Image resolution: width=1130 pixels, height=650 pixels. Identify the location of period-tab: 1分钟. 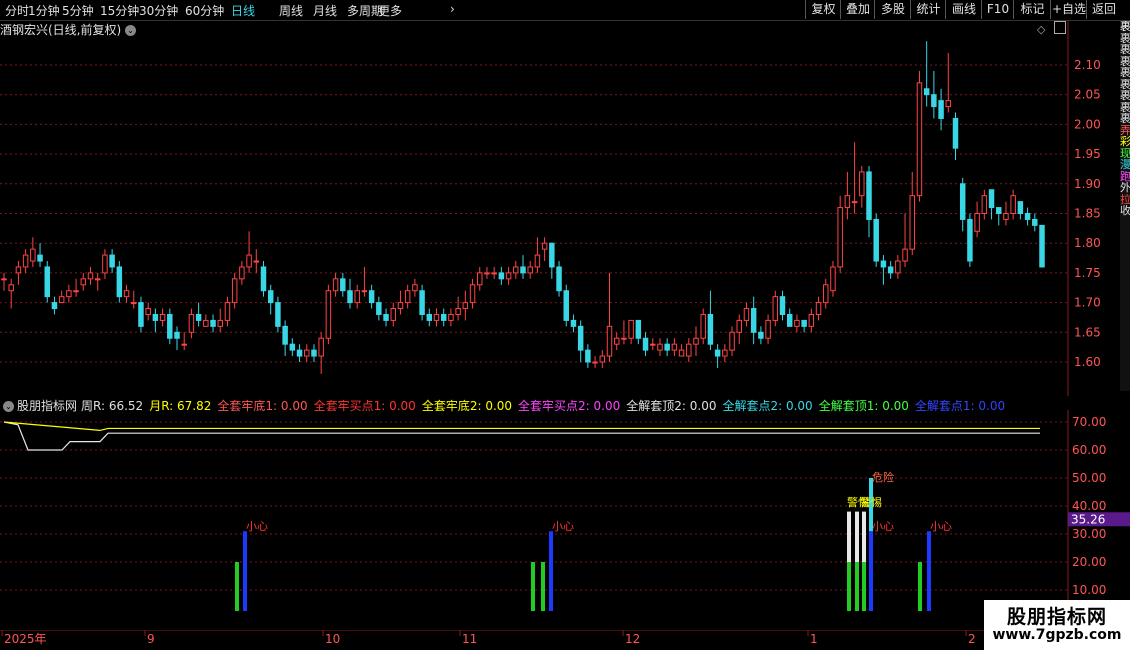
(44, 10).